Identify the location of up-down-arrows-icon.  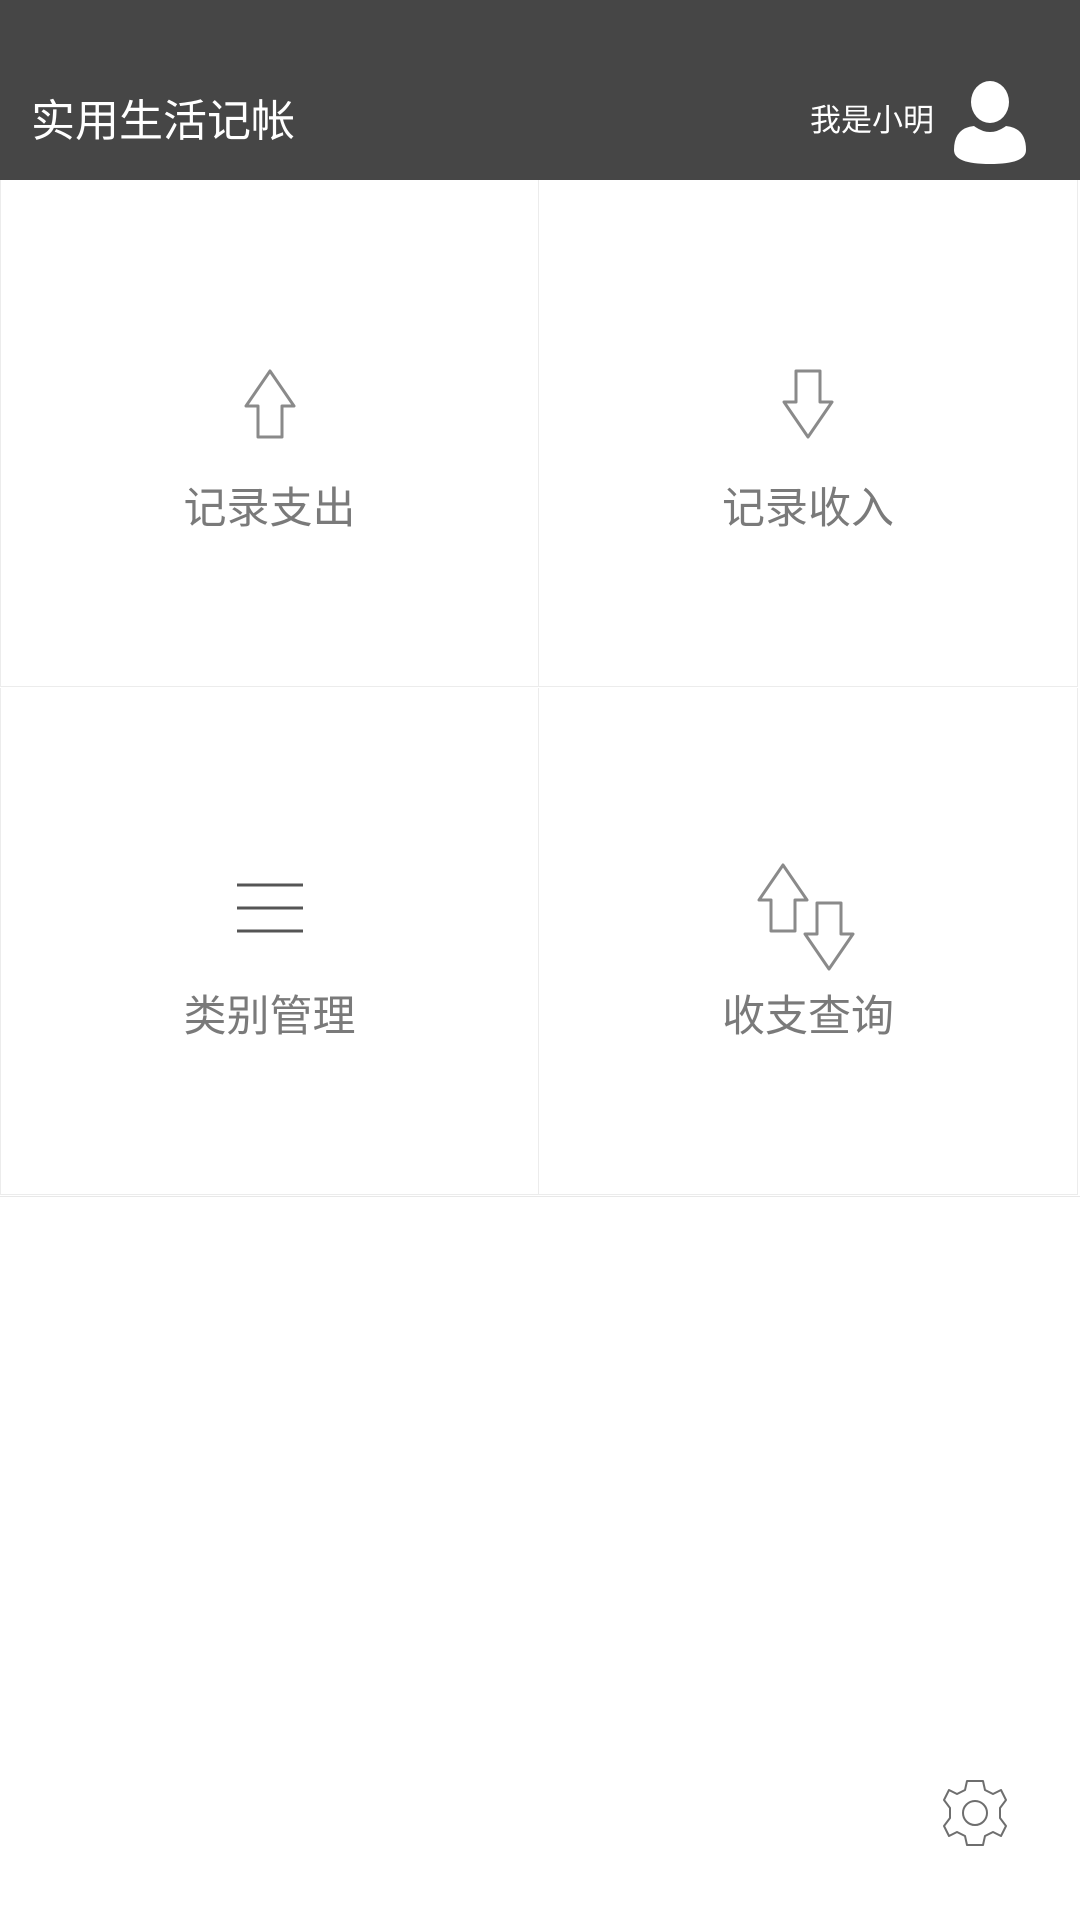
(808, 919).